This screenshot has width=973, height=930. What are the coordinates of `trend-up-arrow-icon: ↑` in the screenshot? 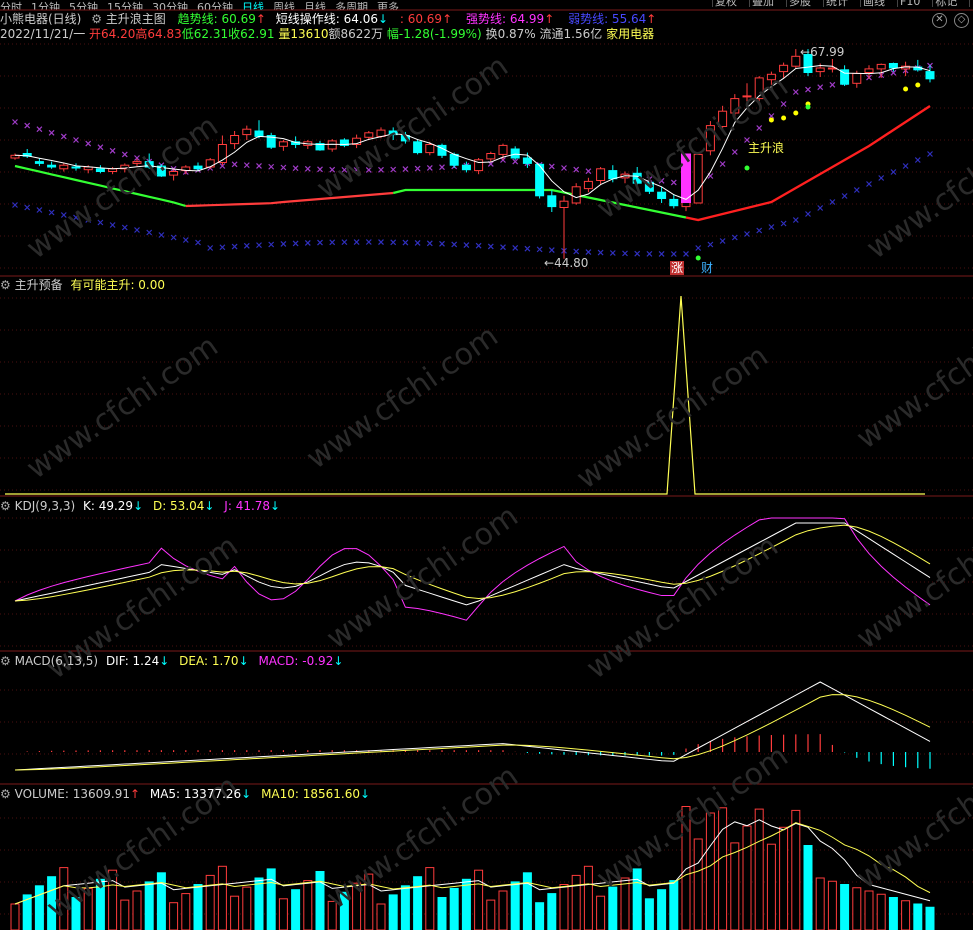 It's located at (260, 19).